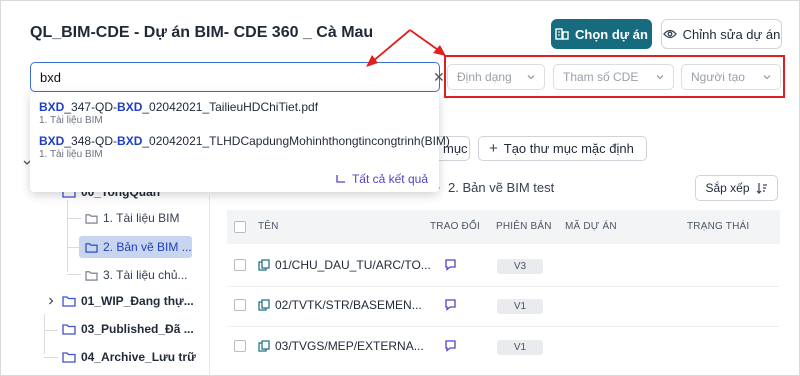  I want to click on cde-param-select: Tham số CDE, so click(613, 77).